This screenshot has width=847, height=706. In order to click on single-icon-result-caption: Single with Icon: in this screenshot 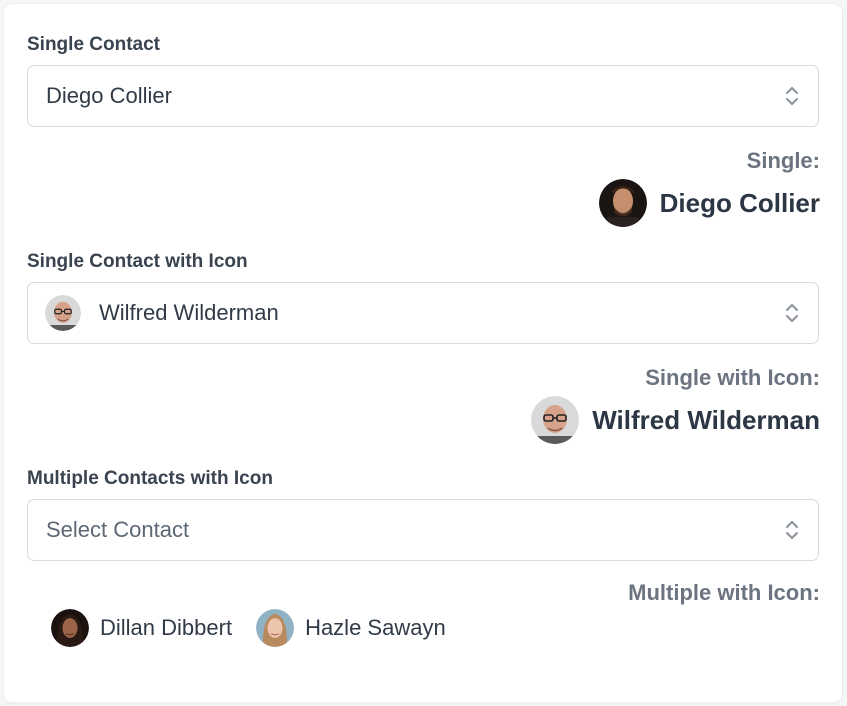, I will do `click(732, 377)`.